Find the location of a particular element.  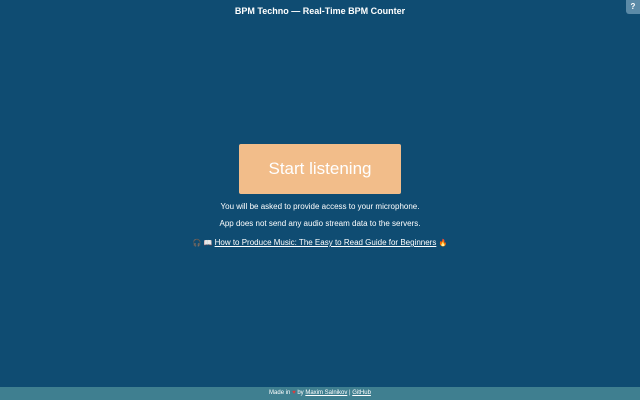

footer-made-in: Made in is located at coordinates (280, 393).